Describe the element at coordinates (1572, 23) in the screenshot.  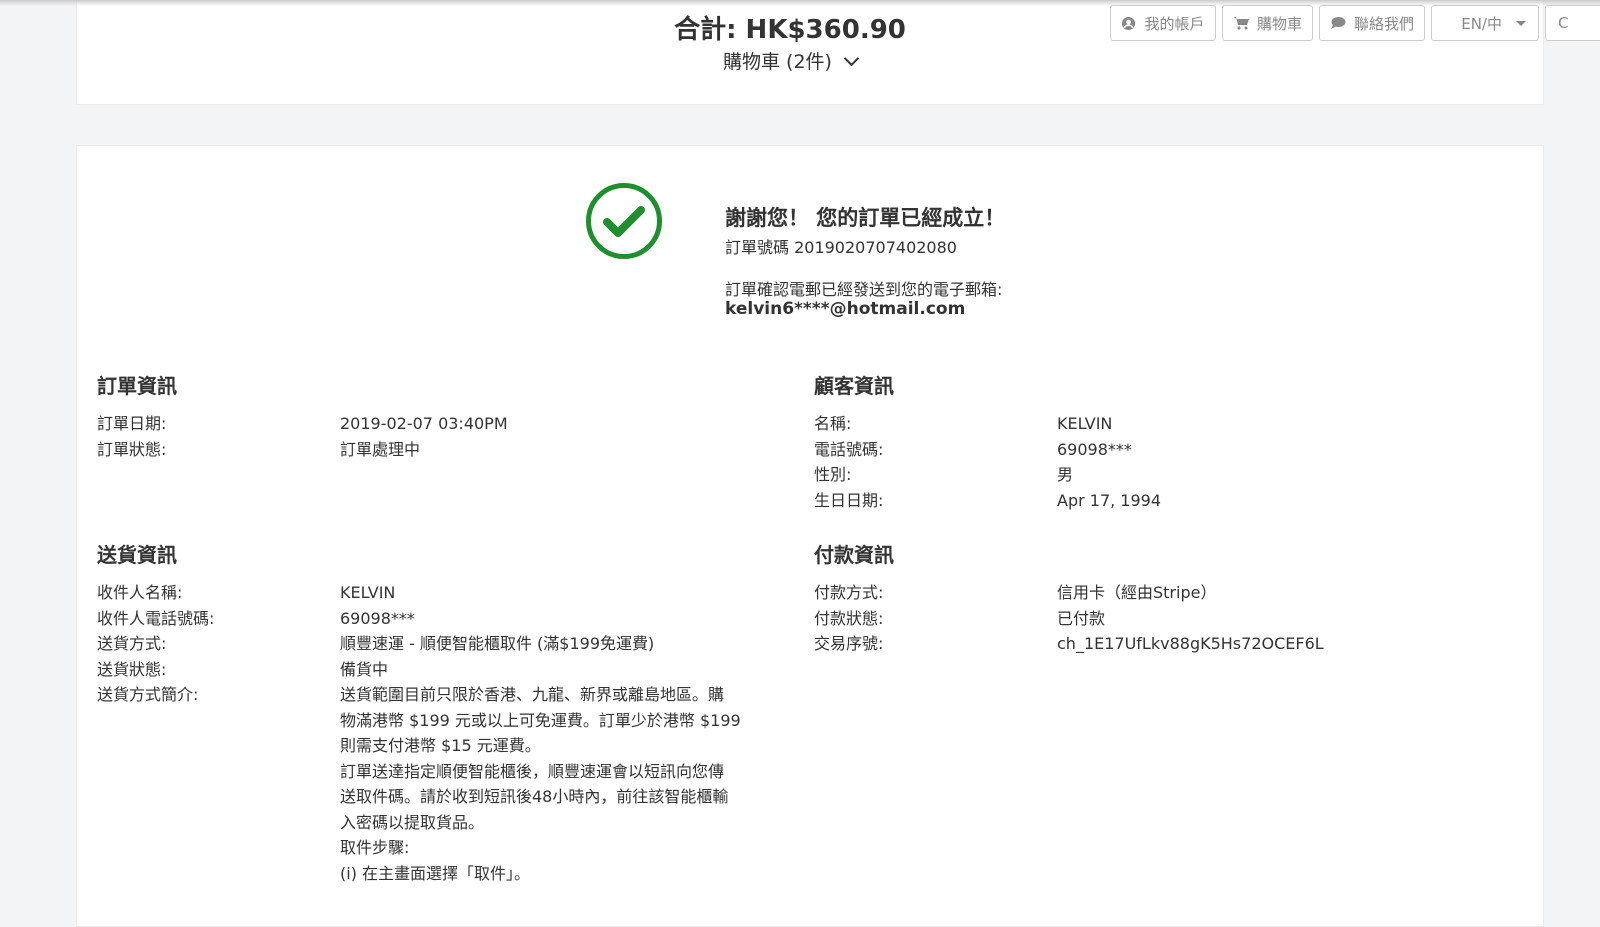
I see `partial-button: C` at that location.